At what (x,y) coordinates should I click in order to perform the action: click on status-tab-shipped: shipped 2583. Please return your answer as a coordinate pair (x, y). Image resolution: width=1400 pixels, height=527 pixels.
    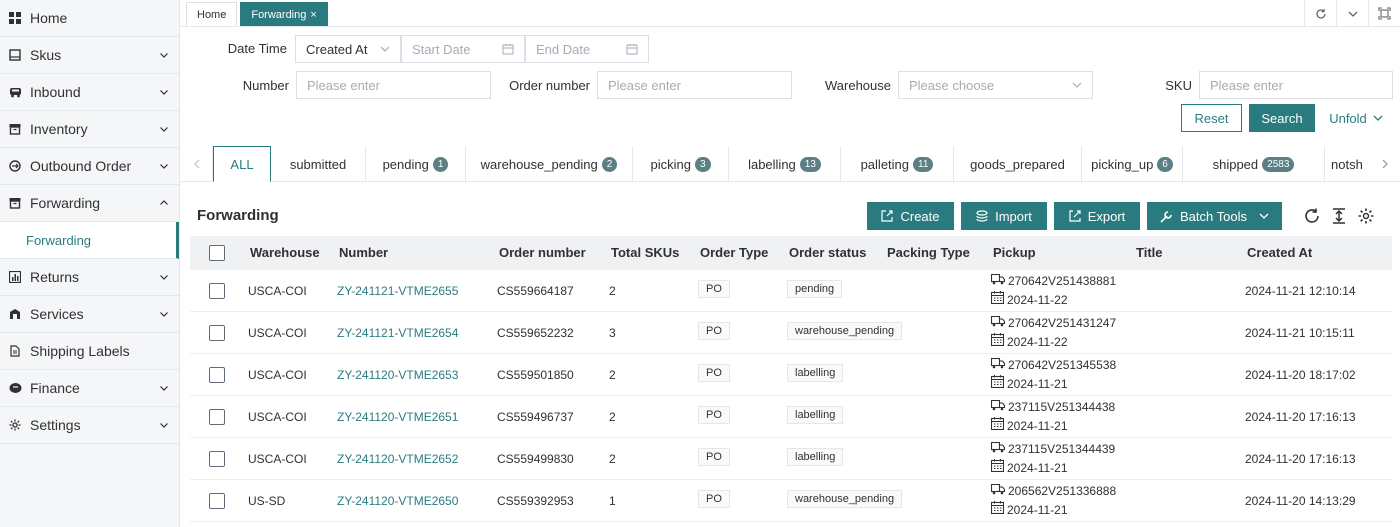
    Looking at the image, I should click on (1254, 164).